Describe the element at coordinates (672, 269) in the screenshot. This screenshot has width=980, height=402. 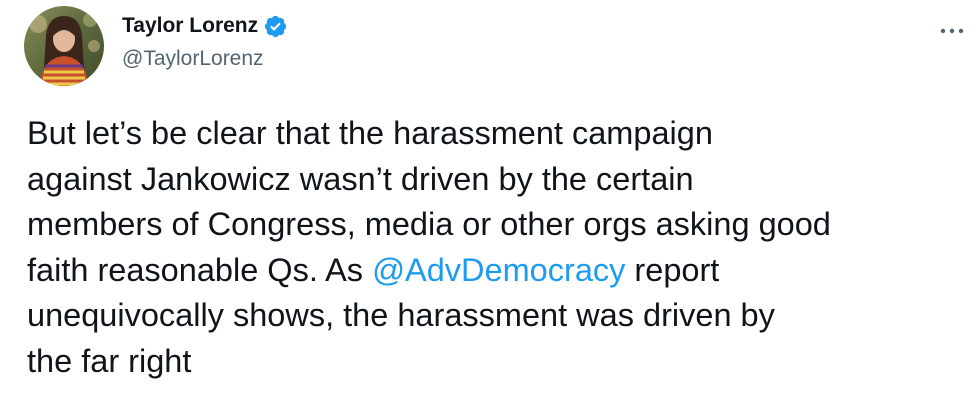
I see `tweet-text-segment: report` at that location.